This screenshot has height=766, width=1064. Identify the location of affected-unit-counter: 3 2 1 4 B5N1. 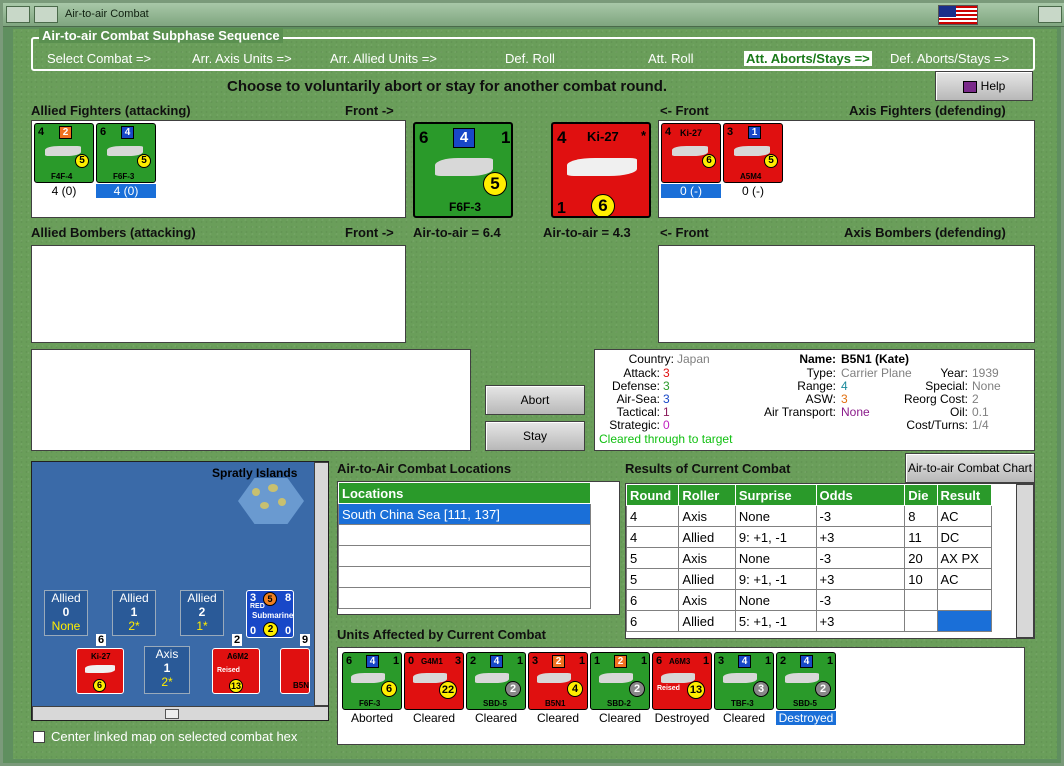
(558, 681).